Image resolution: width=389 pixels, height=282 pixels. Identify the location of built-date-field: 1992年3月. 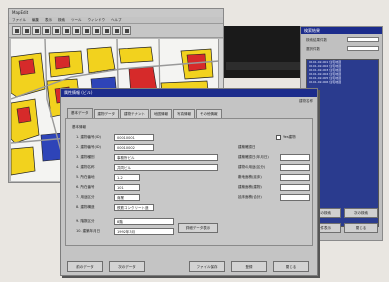
(144, 231).